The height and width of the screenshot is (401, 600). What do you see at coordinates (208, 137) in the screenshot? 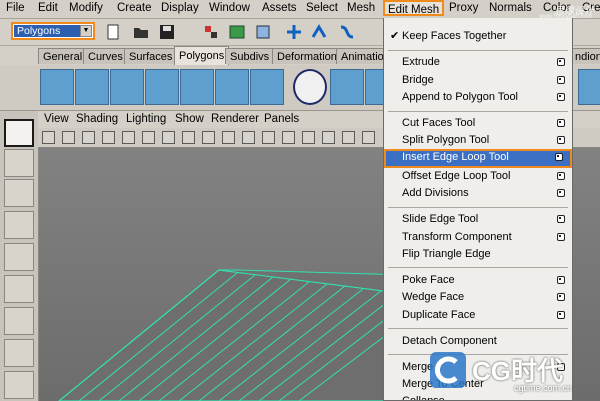
I see `field-chart-icon` at bounding box center [208, 137].